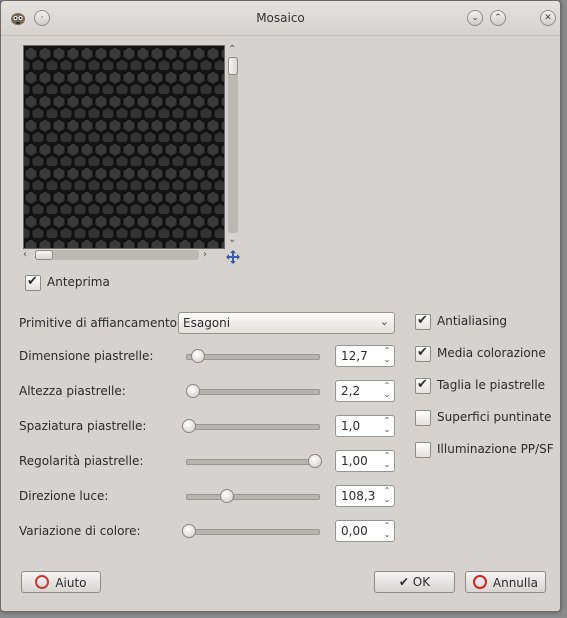 This screenshot has height=618, width=567. I want to click on value-spinbox: 0,00 ⌃ ⌄, so click(365, 531).